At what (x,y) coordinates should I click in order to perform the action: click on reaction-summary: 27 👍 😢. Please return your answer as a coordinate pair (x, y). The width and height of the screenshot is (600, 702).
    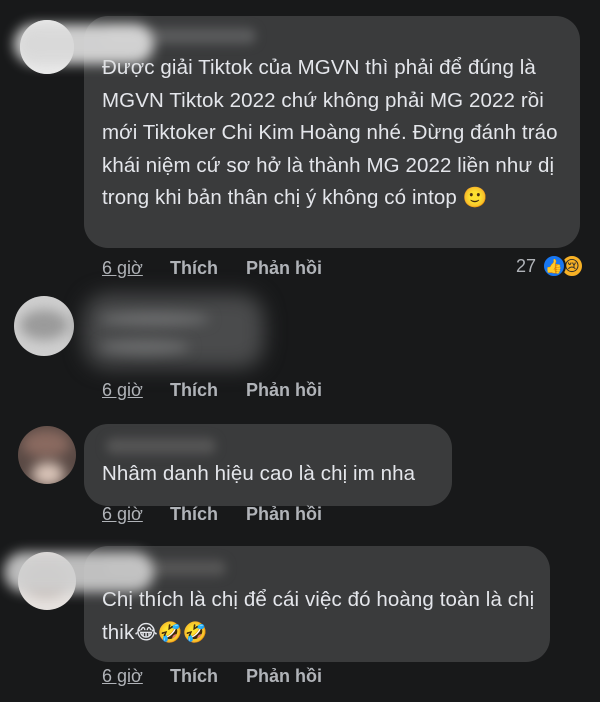
    Looking at the image, I should click on (550, 266).